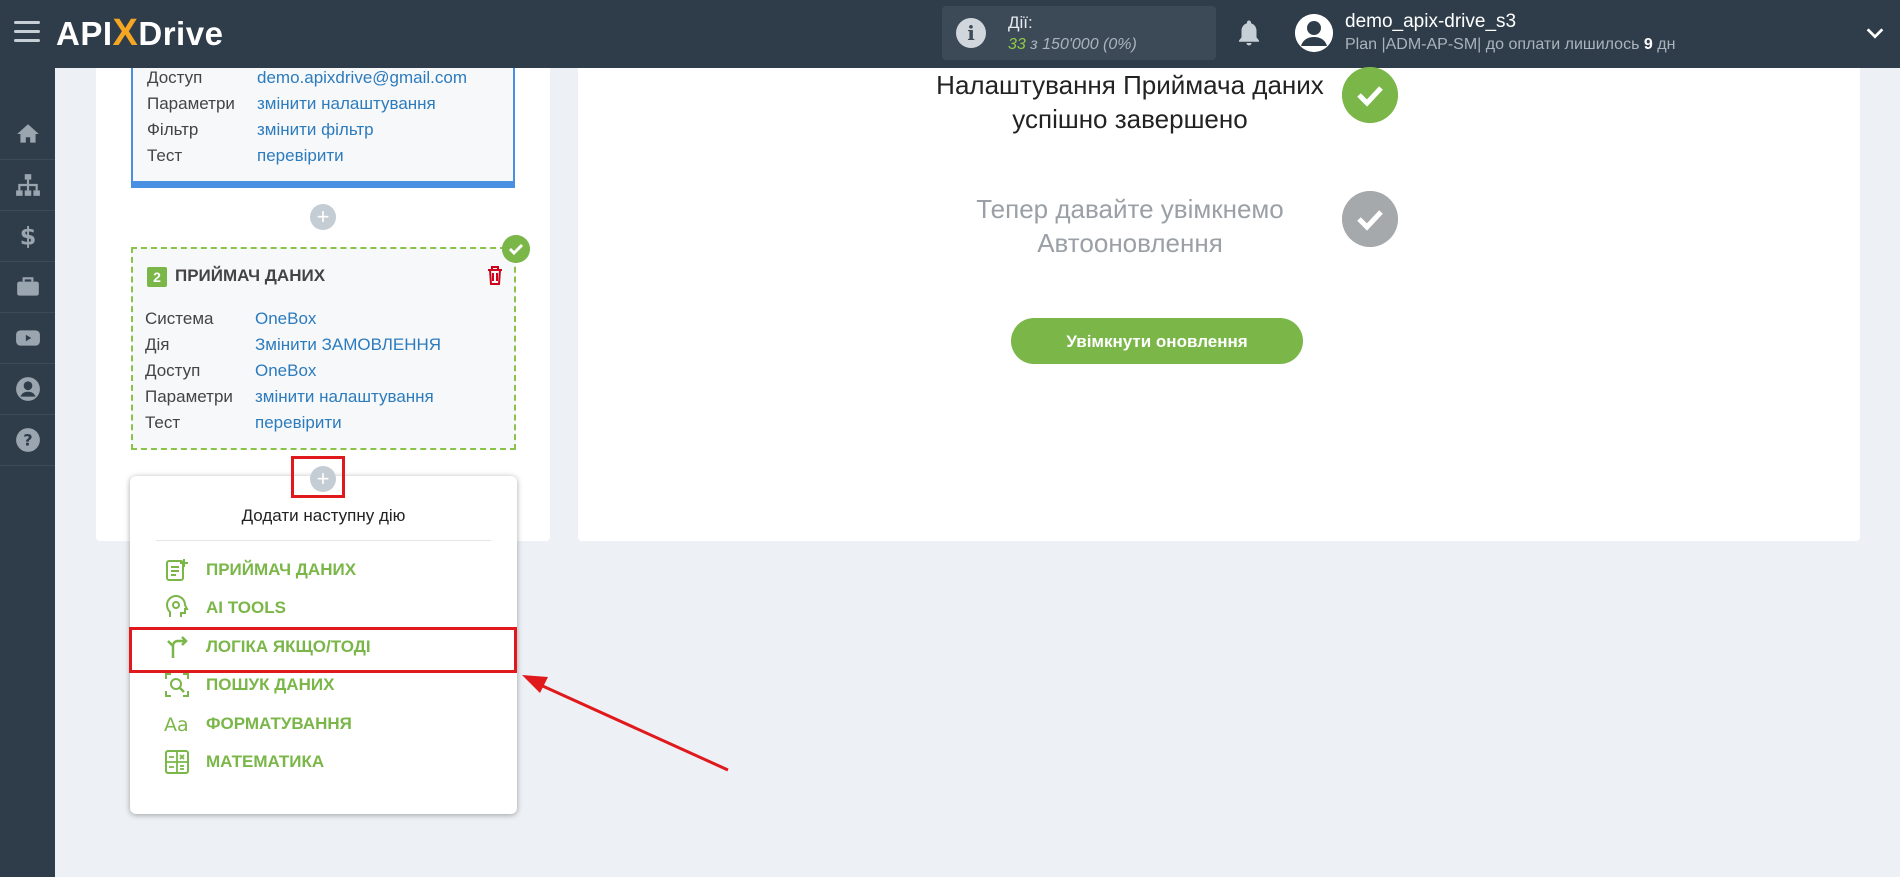  I want to click on row-key: Фільтр, so click(173, 129).